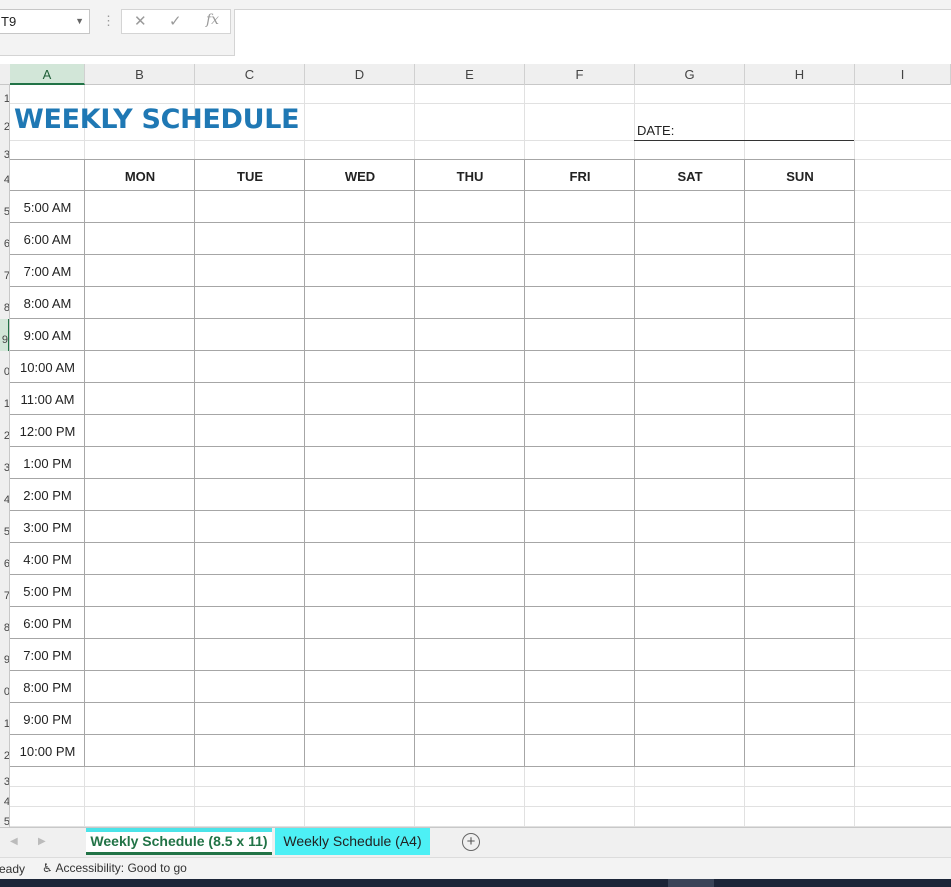  I want to click on time-label: 12:00 PM, so click(47, 431).